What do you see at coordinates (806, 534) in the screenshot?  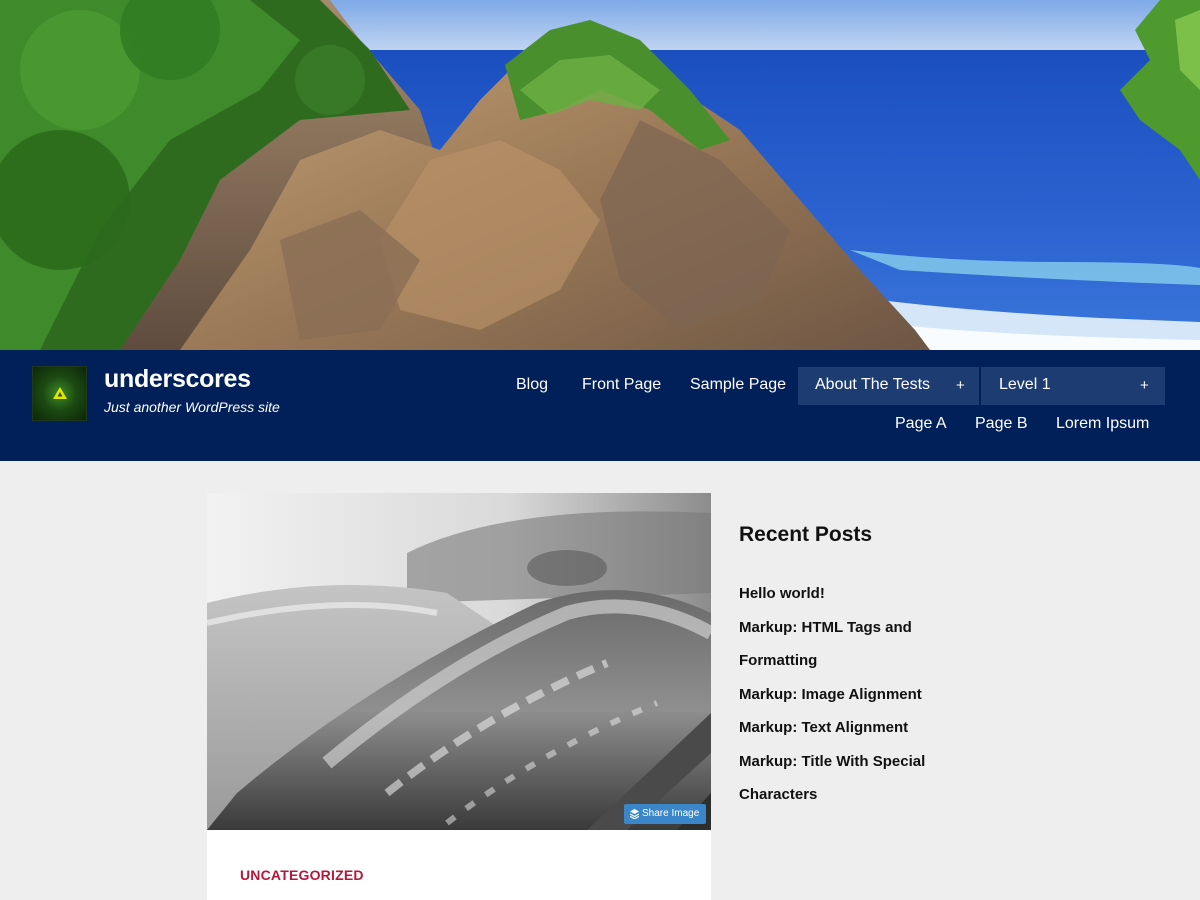 I see `recent-posts-title: Recent Posts` at bounding box center [806, 534].